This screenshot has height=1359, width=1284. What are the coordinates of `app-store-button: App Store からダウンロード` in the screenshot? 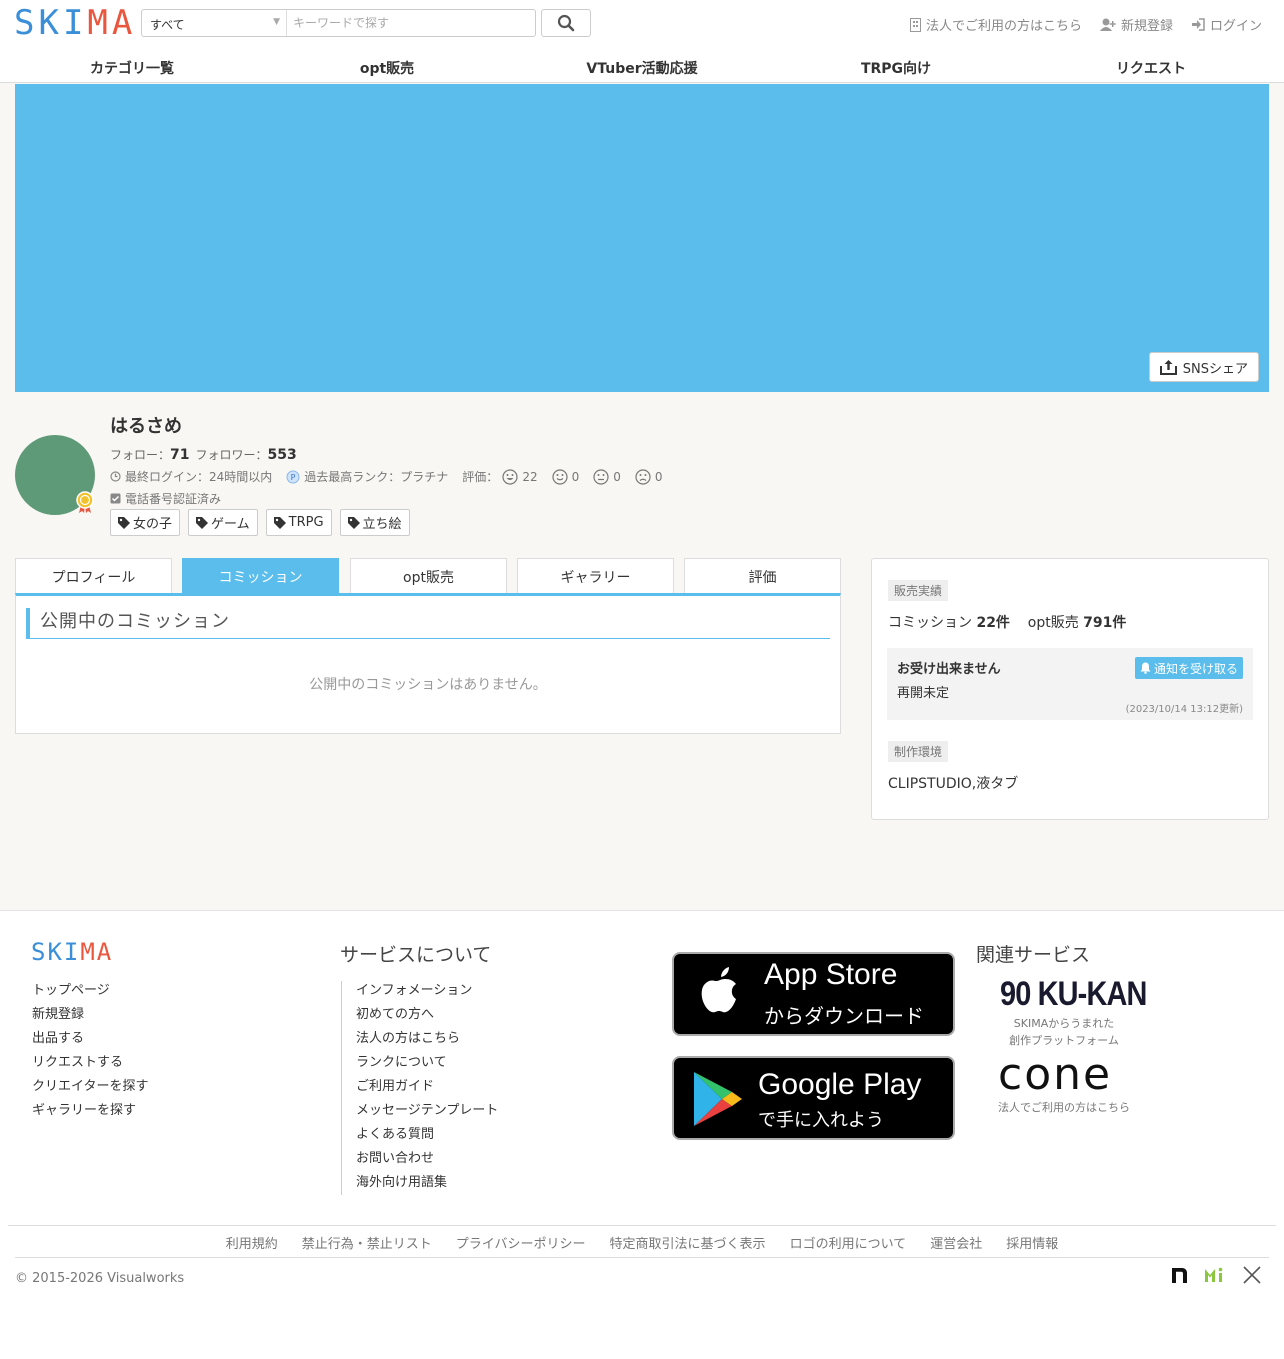 It's located at (813, 994).